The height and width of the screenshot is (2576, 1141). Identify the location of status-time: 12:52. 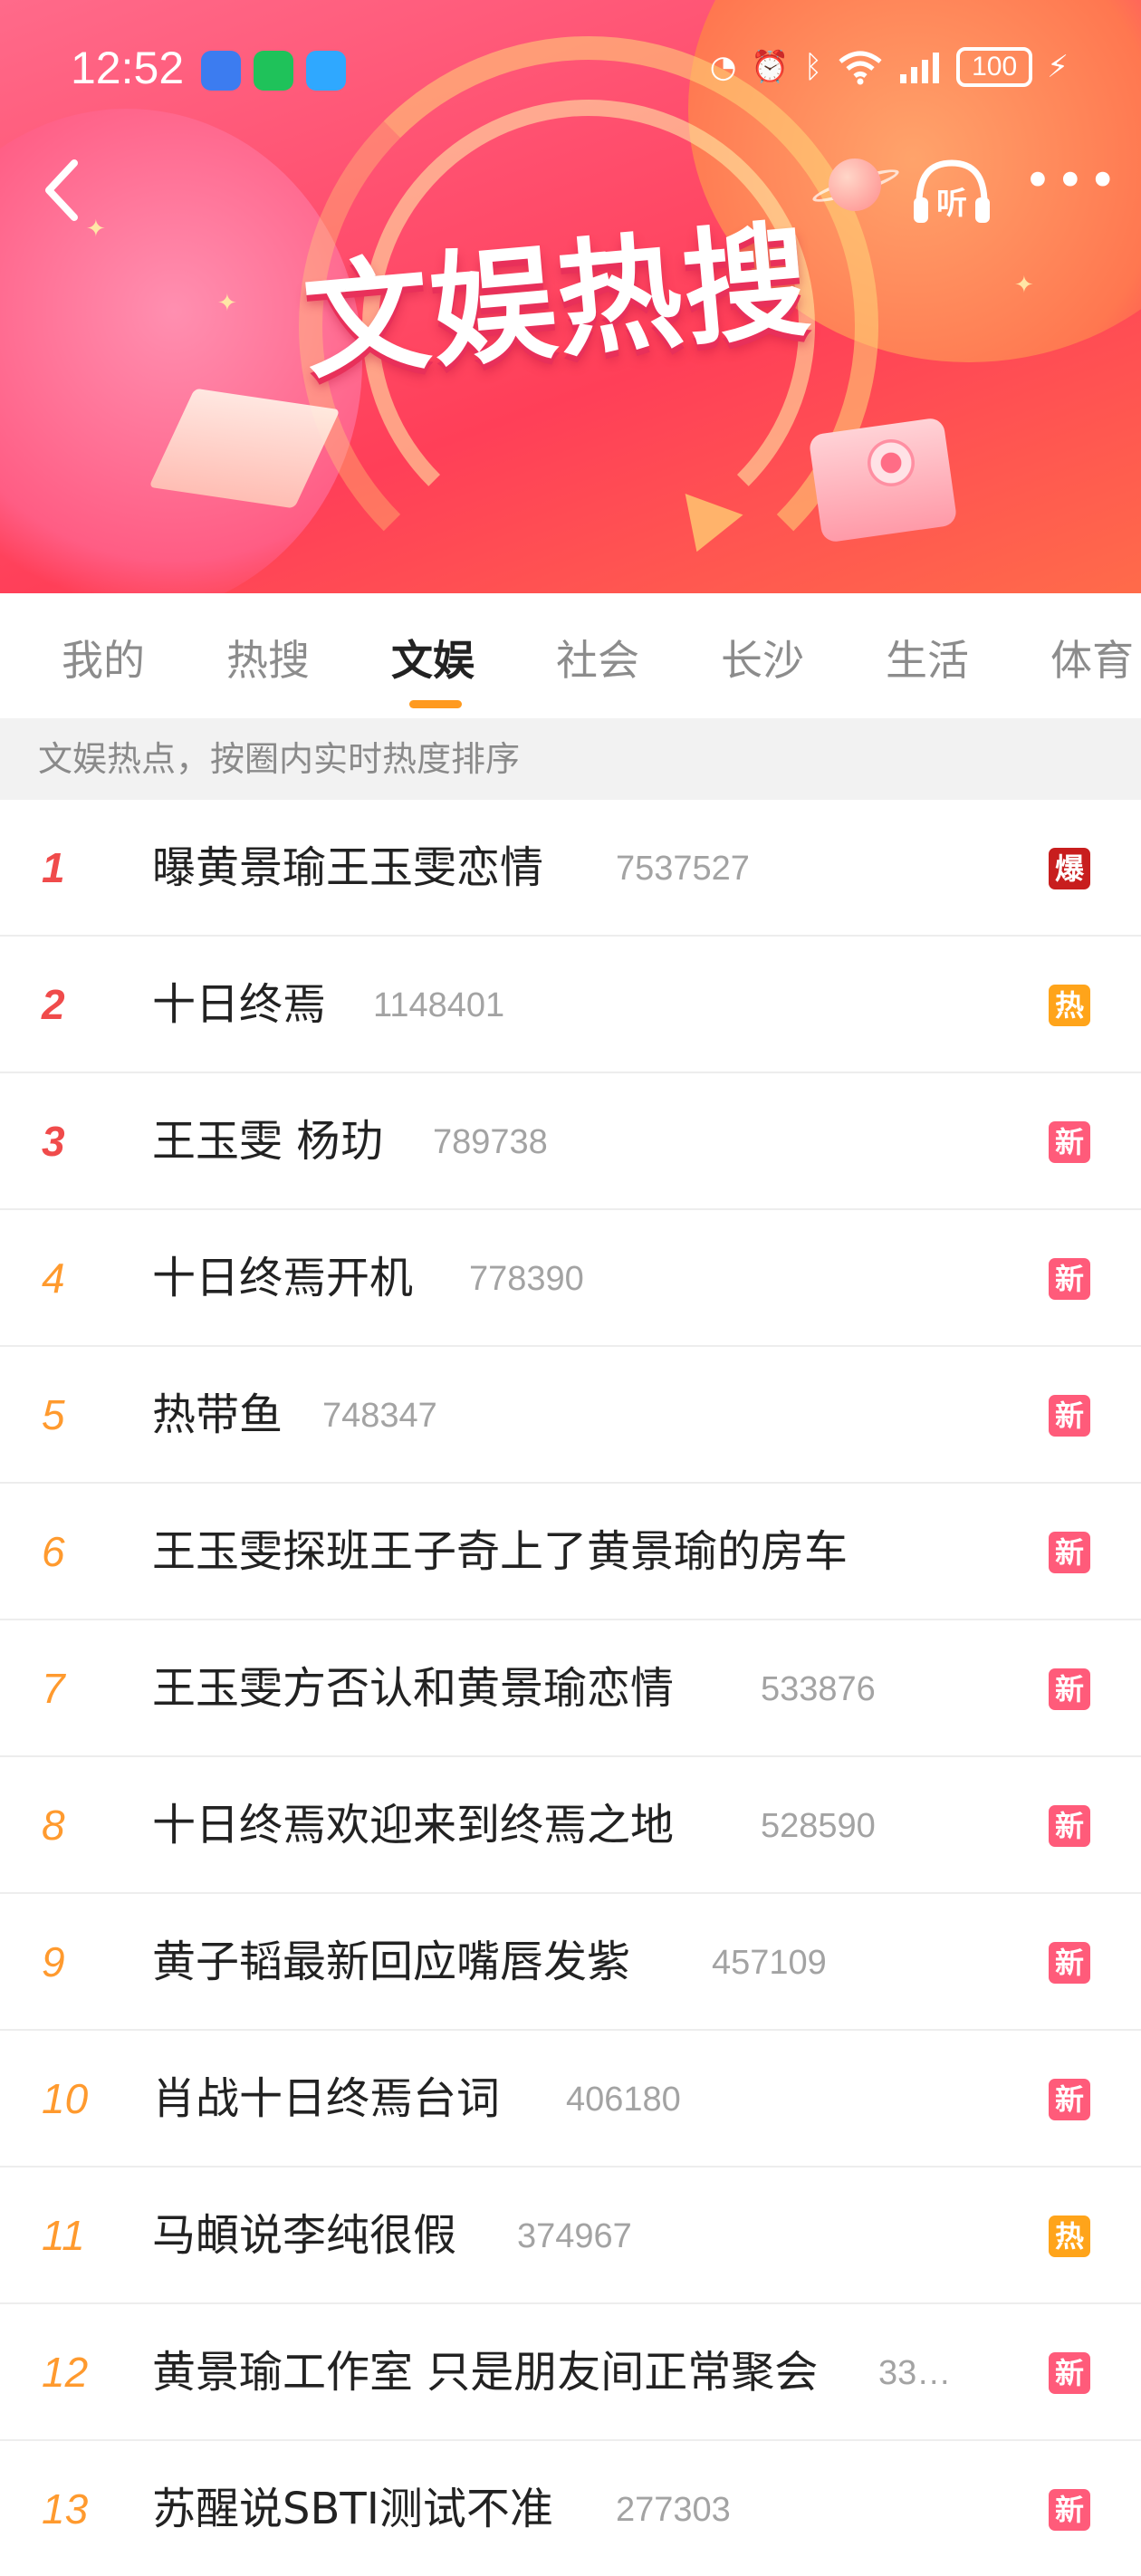
(128, 68).